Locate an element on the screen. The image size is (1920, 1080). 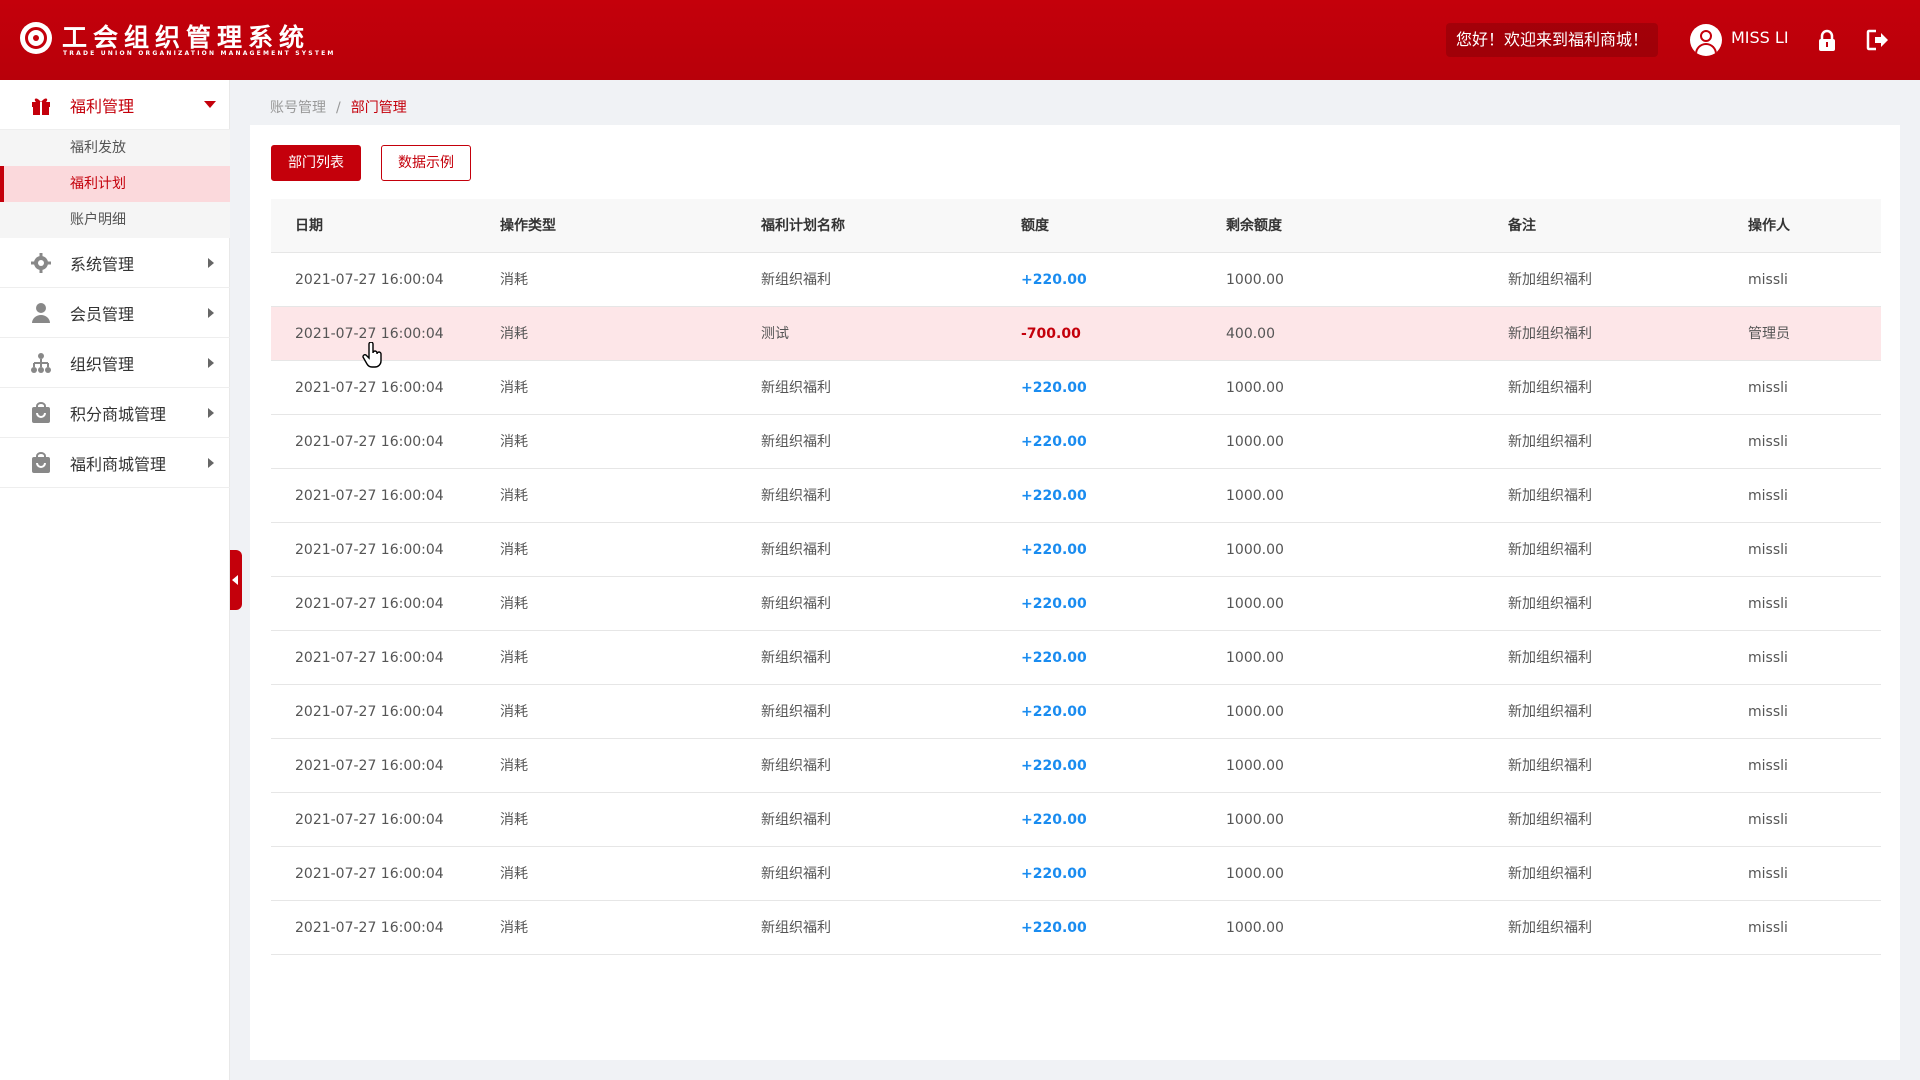
avatar-icon is located at coordinates (1706, 40).